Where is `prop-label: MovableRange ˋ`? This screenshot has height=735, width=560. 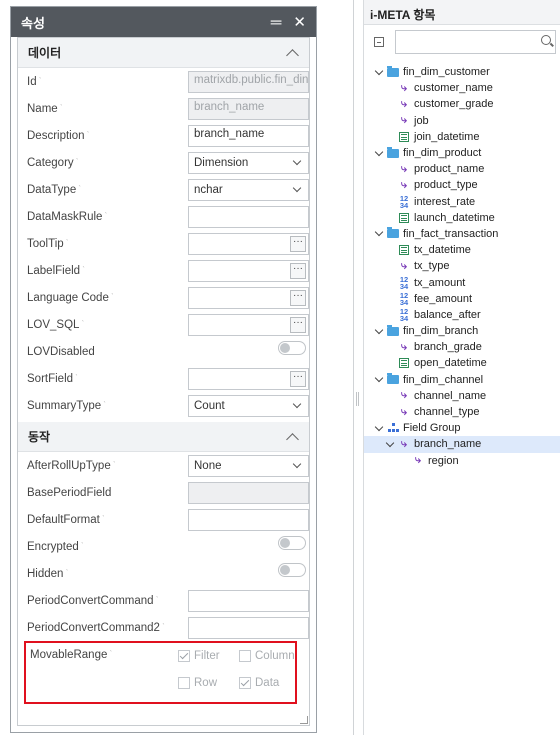
prop-label: MovableRange ˋ is located at coordinates (71, 655).